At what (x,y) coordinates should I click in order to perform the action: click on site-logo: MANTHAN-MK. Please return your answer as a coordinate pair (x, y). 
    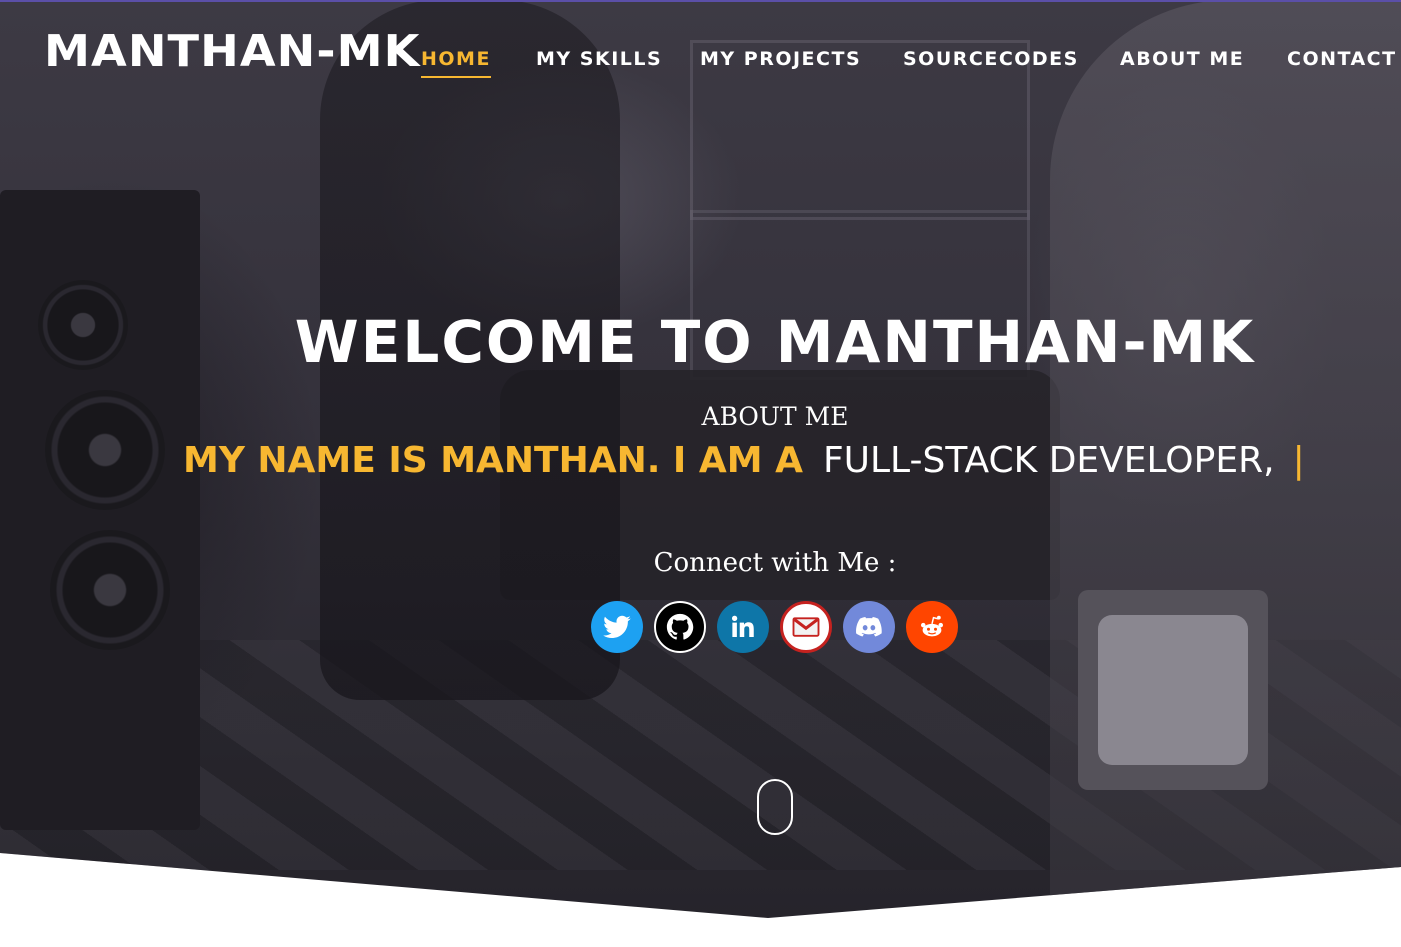
    Looking at the image, I should click on (232, 51).